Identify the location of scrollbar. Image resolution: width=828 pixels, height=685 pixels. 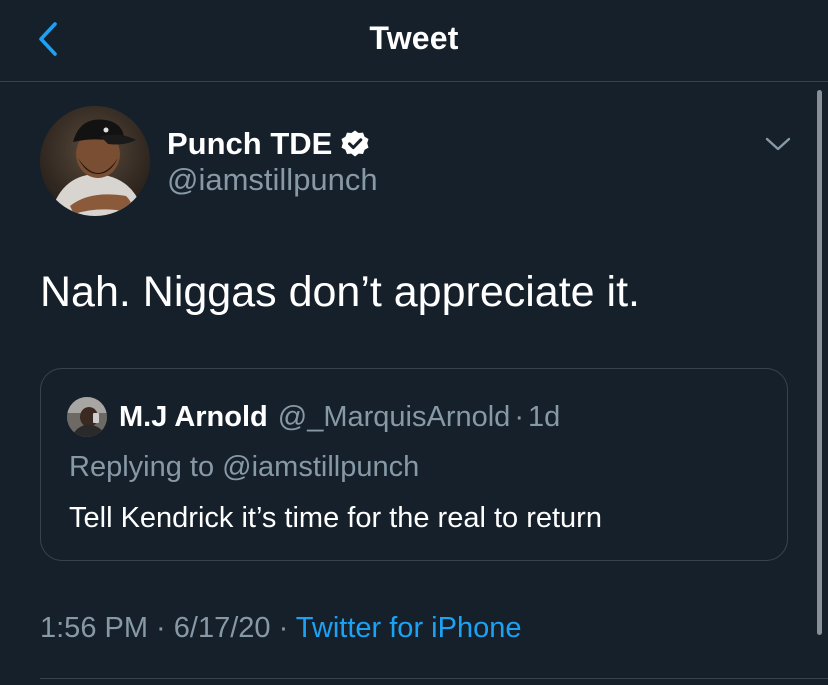
(819, 362).